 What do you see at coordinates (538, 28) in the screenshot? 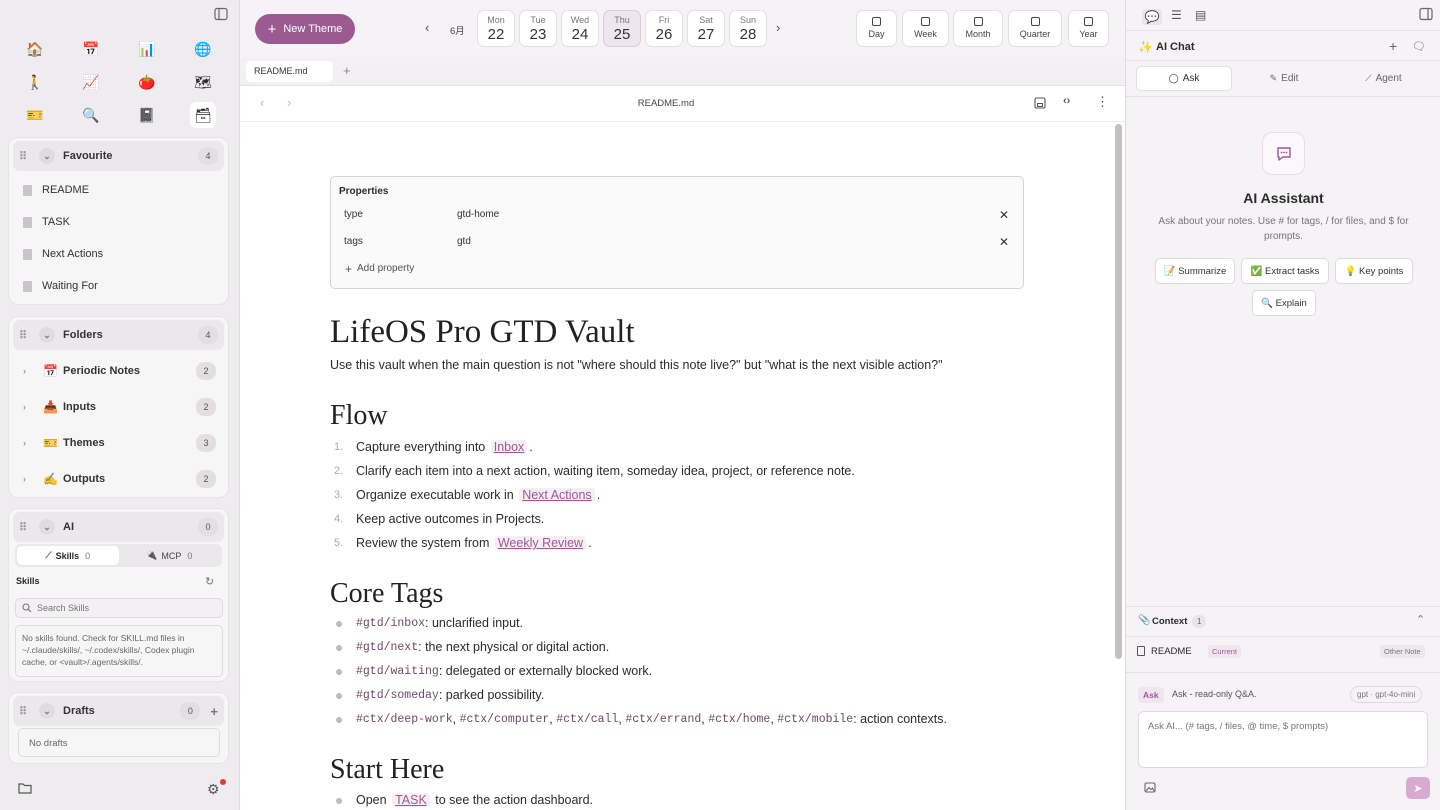
I see `day-tue: Tue 23` at bounding box center [538, 28].